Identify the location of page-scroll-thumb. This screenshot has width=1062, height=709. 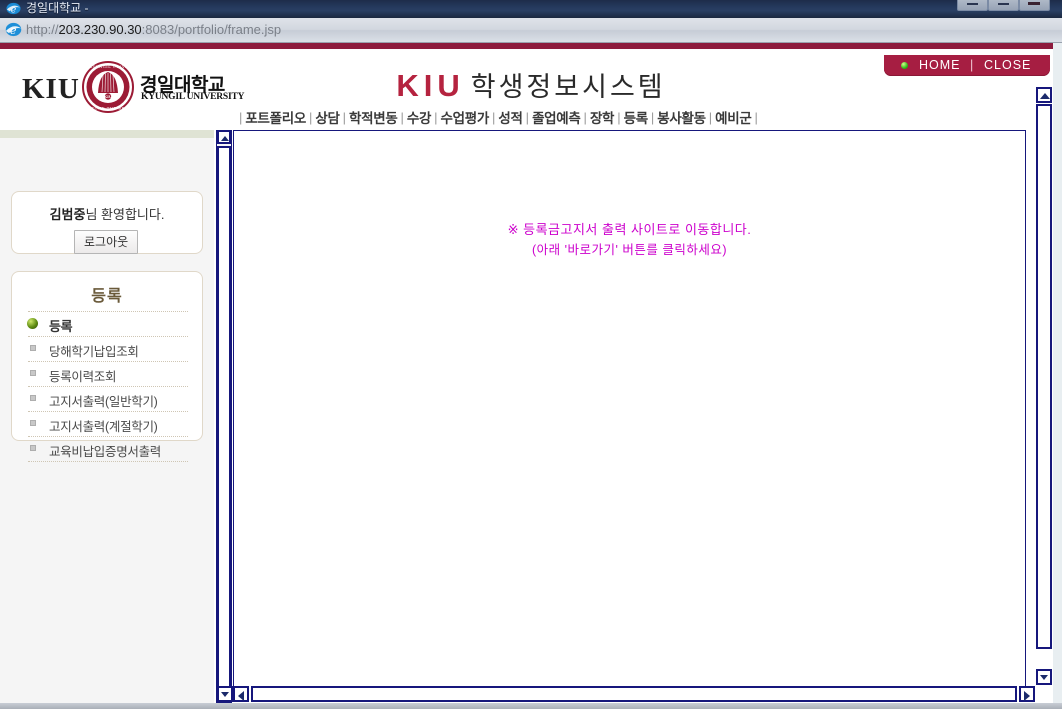
(1044, 376).